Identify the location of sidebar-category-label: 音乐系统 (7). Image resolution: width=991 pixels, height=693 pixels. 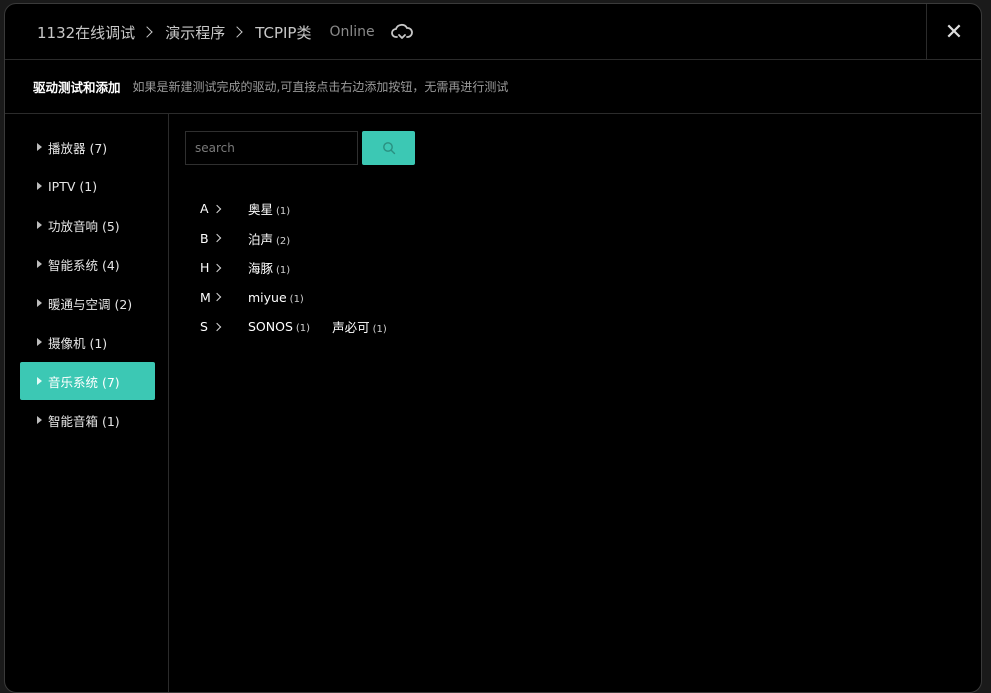
(84, 382).